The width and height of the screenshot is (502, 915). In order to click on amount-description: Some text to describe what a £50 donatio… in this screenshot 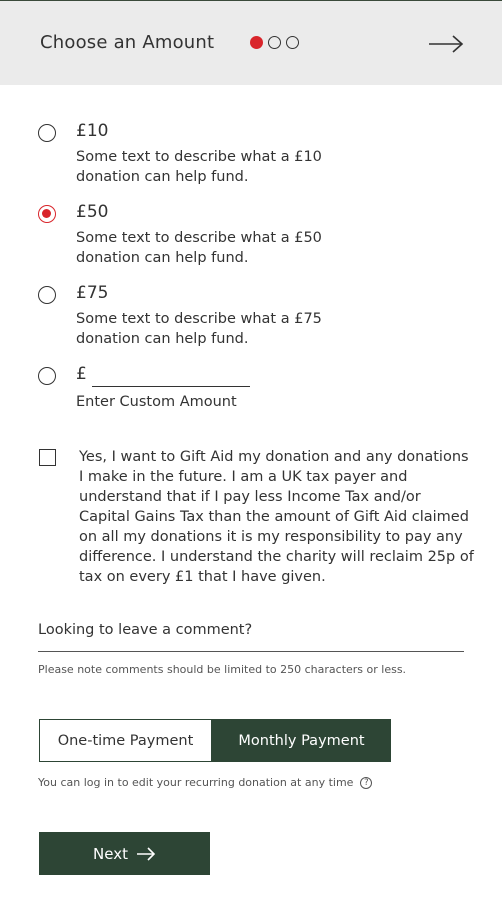, I will do `click(199, 248)`.